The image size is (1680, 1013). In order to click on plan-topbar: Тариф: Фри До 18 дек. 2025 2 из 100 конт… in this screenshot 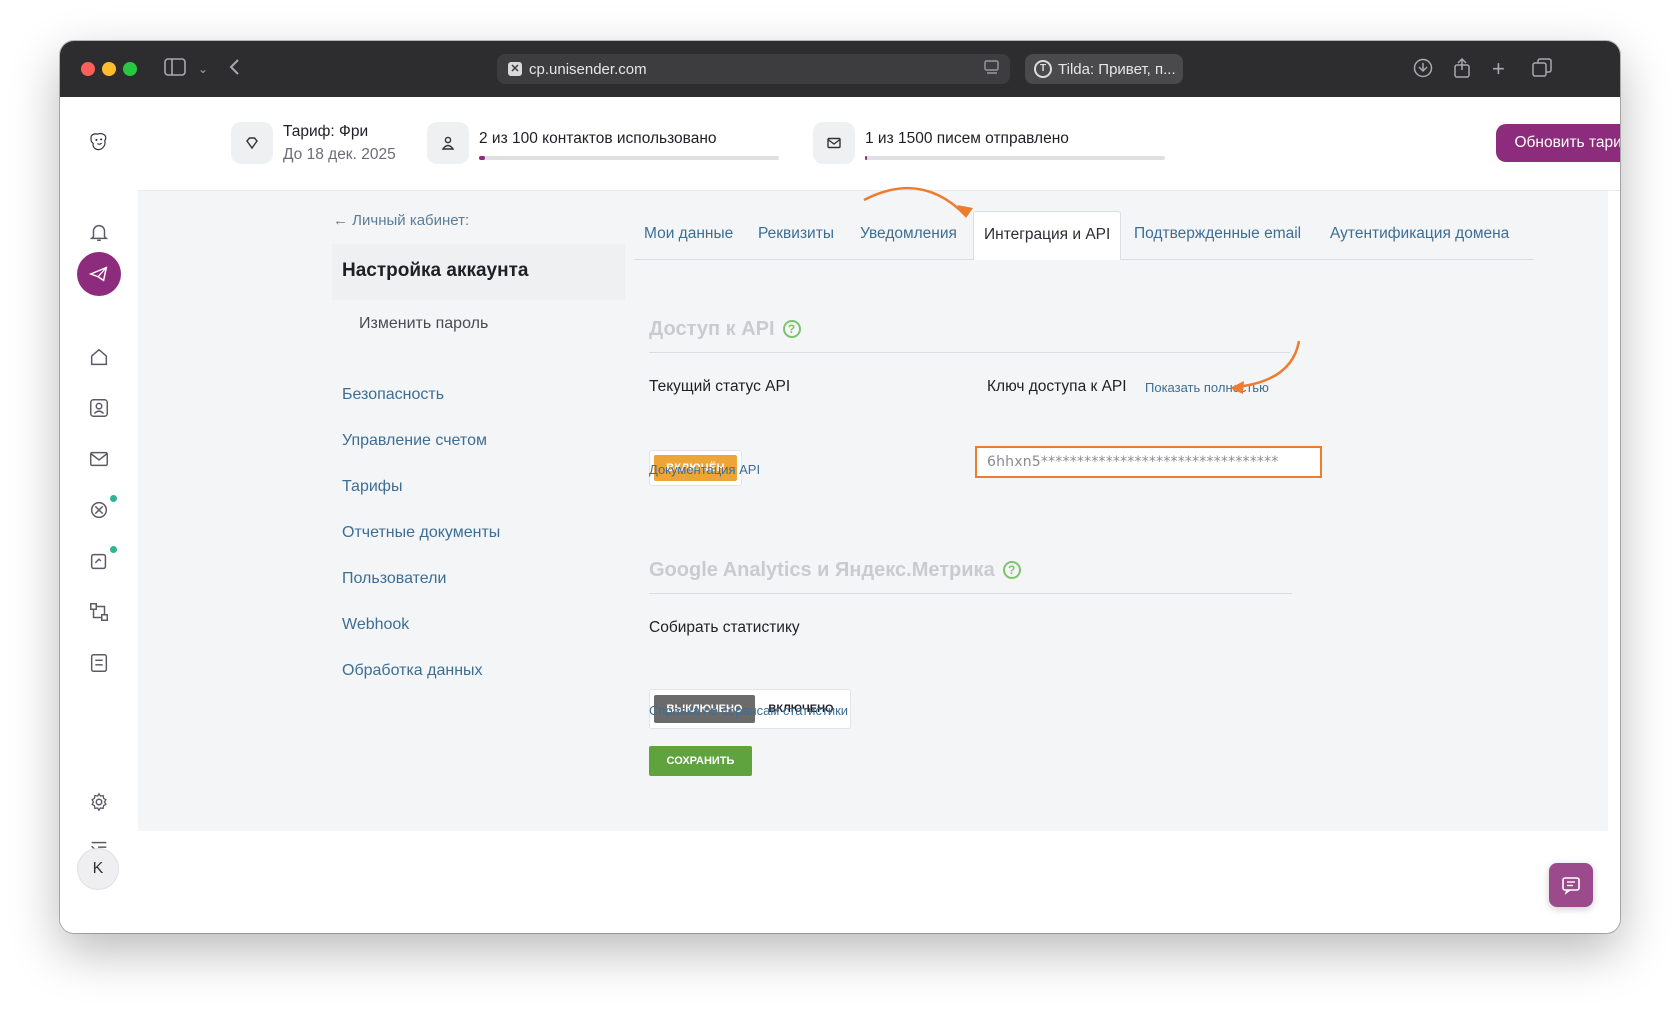, I will do `click(879, 144)`.